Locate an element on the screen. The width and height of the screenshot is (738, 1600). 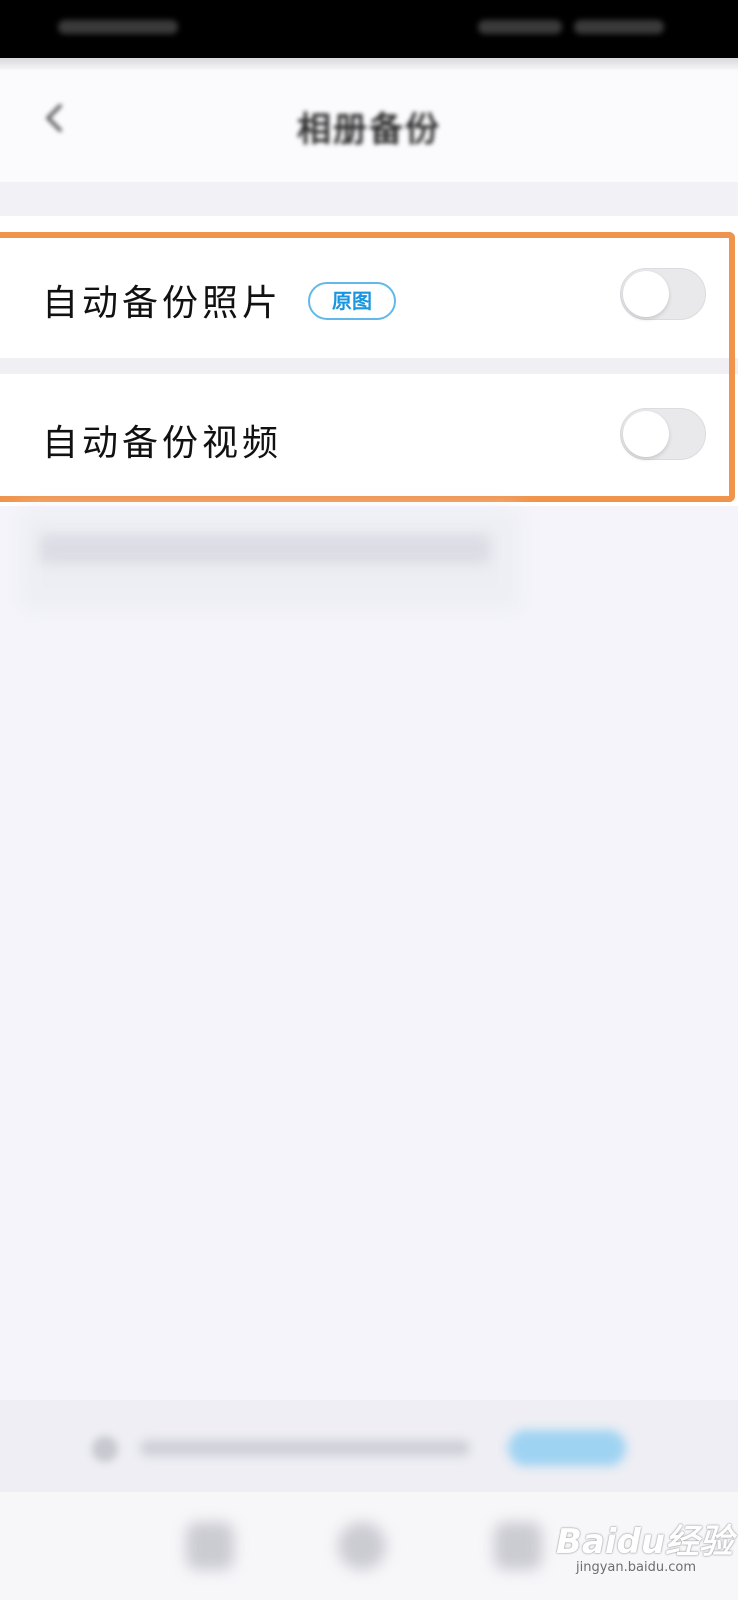
auto-backup-videos-label: 自动备份视频 is located at coordinates (162, 443).